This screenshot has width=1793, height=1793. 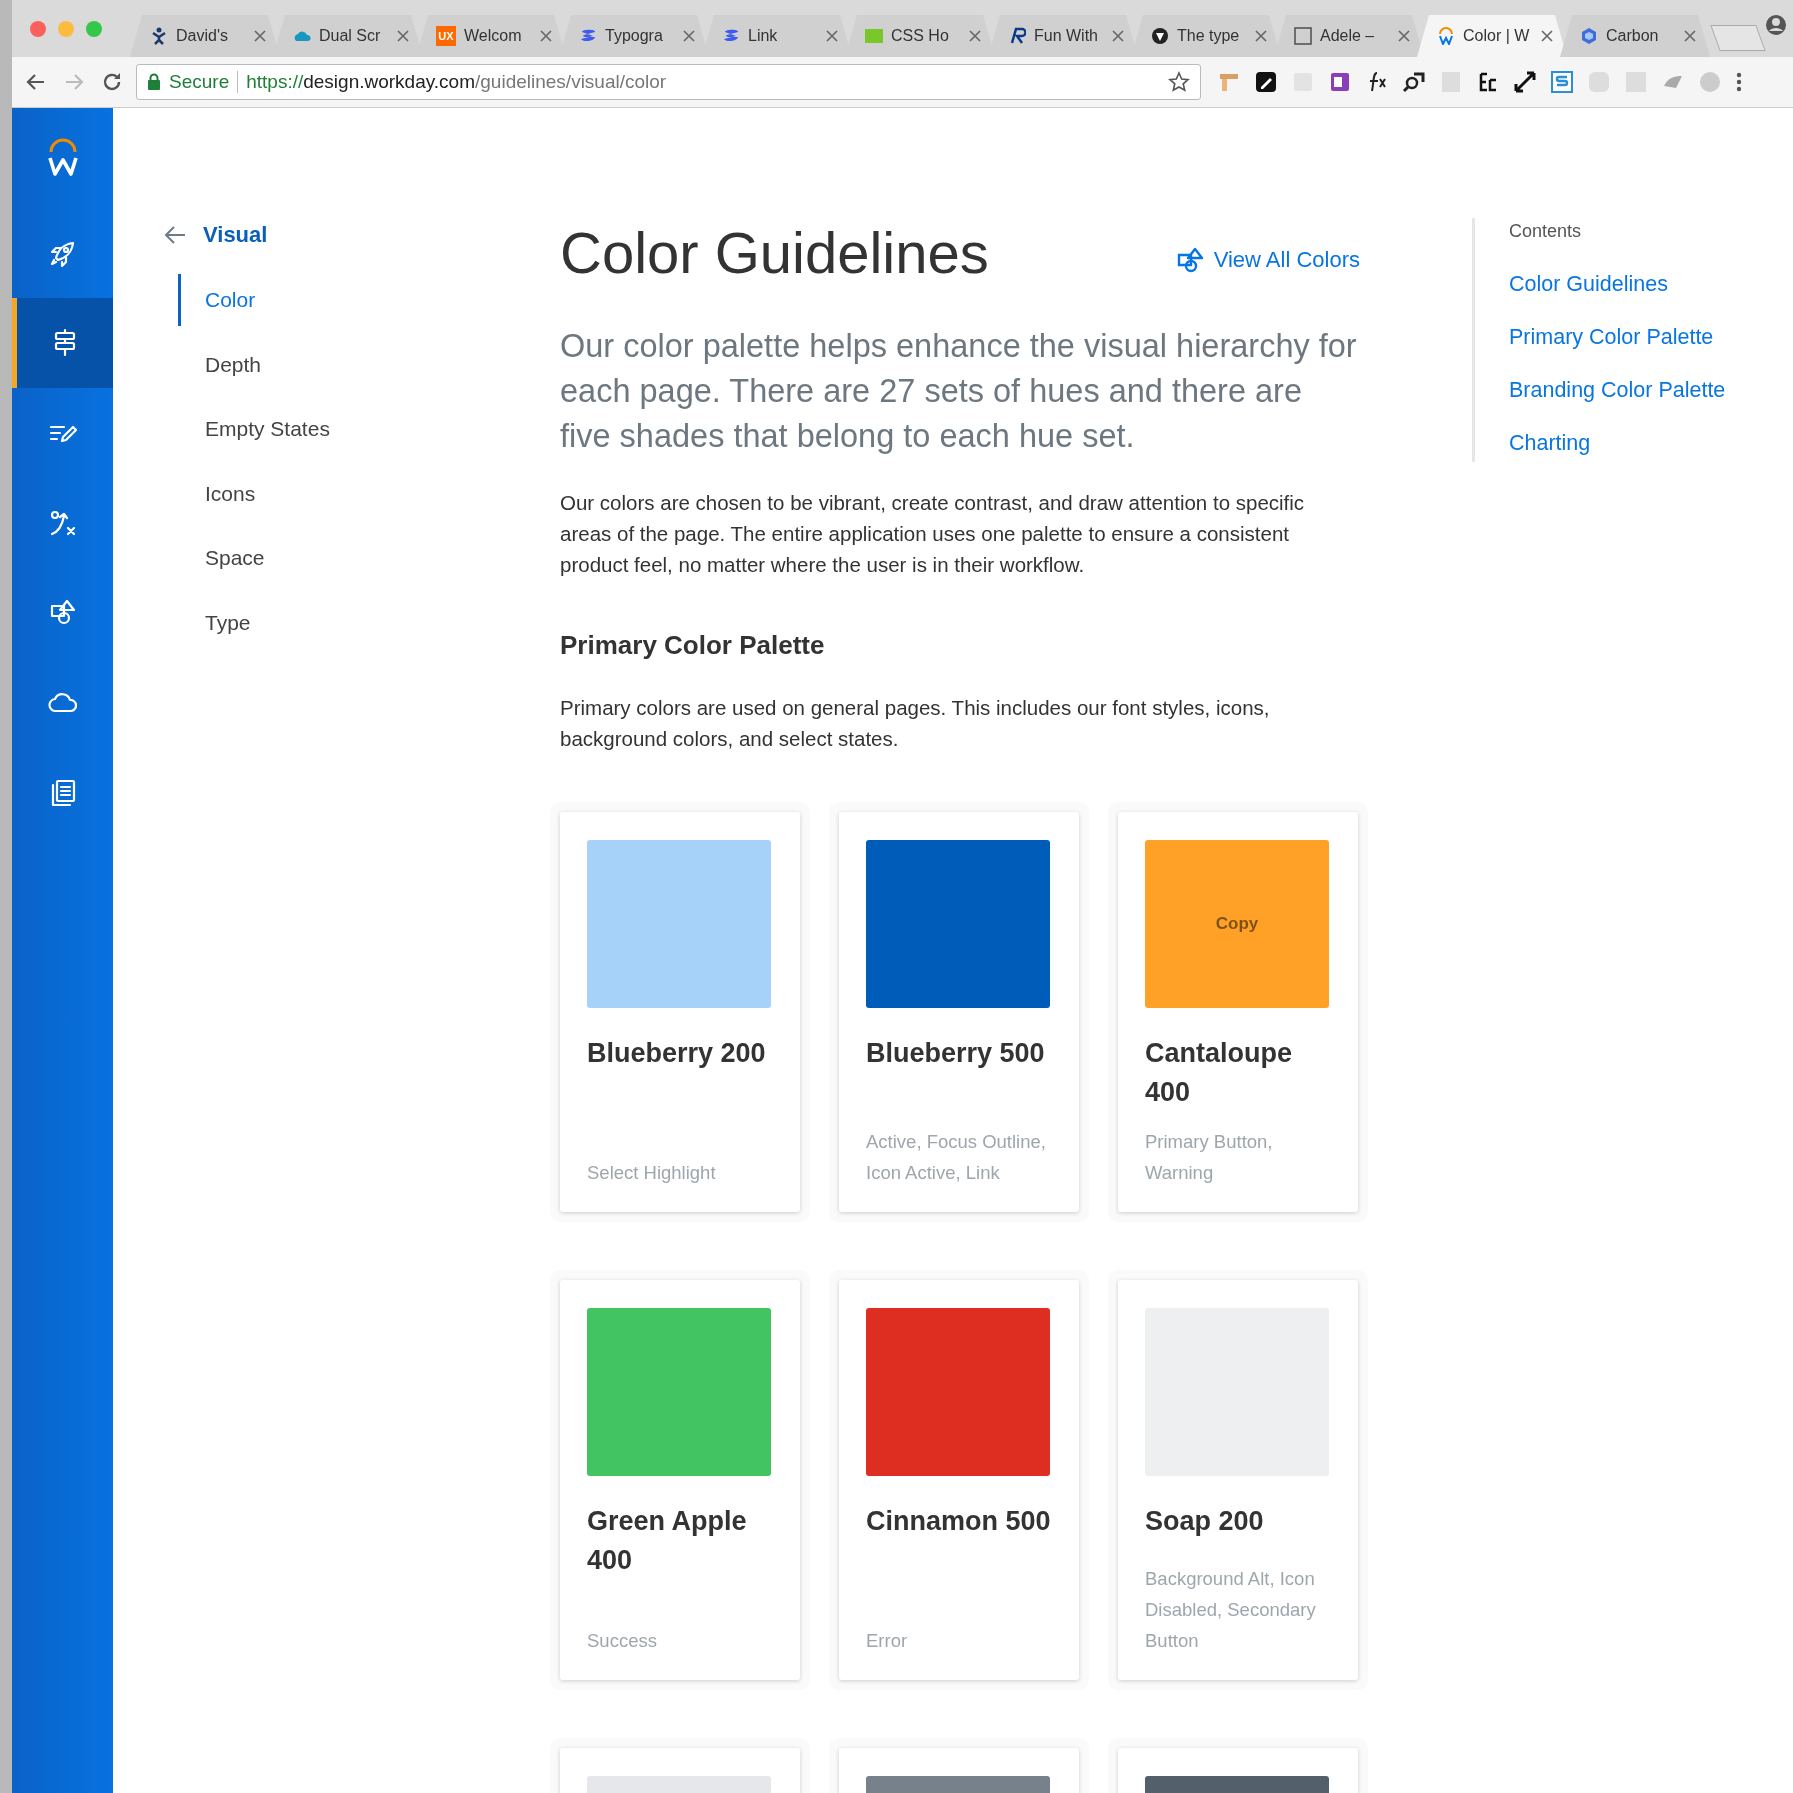 I want to click on lock-icon, so click(x=154, y=82).